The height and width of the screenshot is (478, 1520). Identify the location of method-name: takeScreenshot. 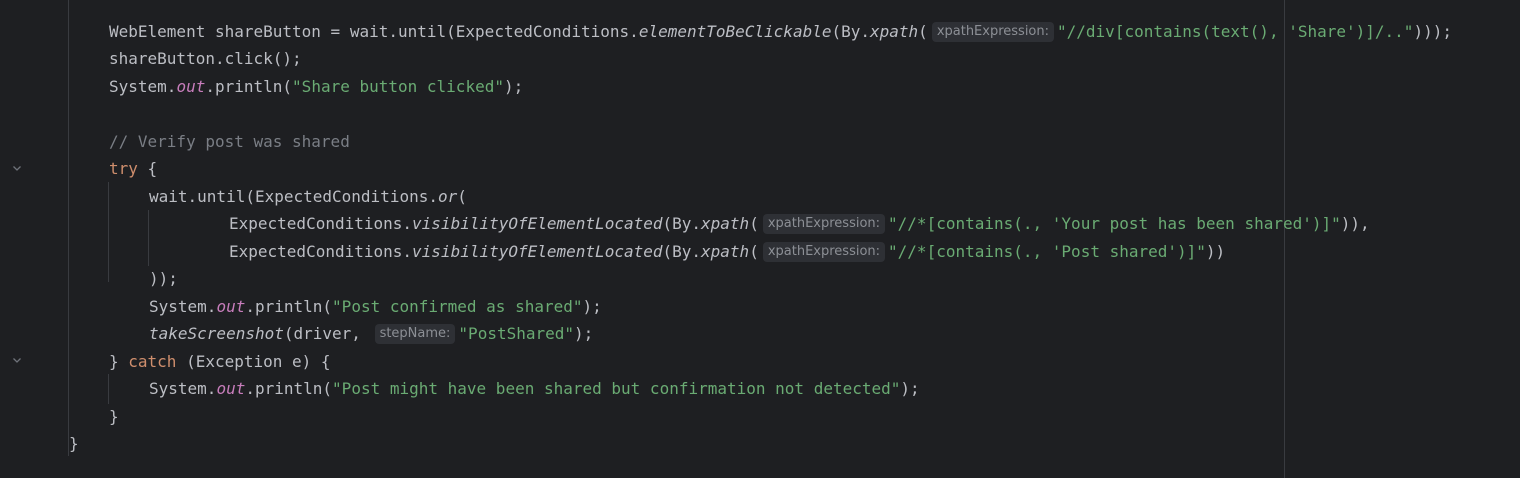
(216, 333).